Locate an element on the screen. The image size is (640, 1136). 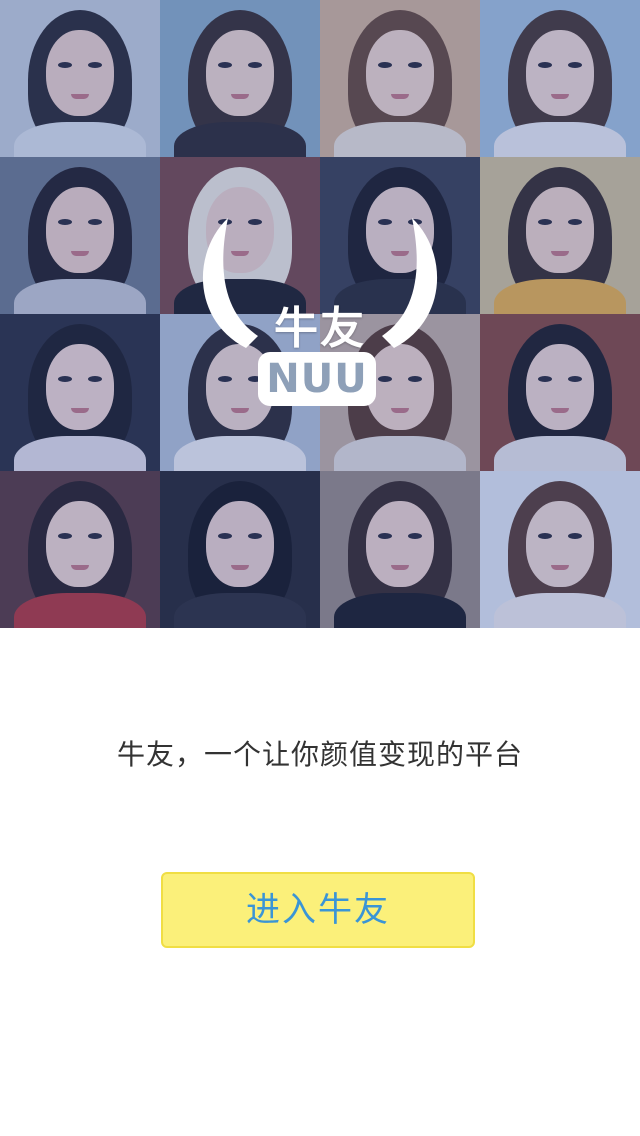
enter-app-button: 进入牛友 is located at coordinates (318, 910).